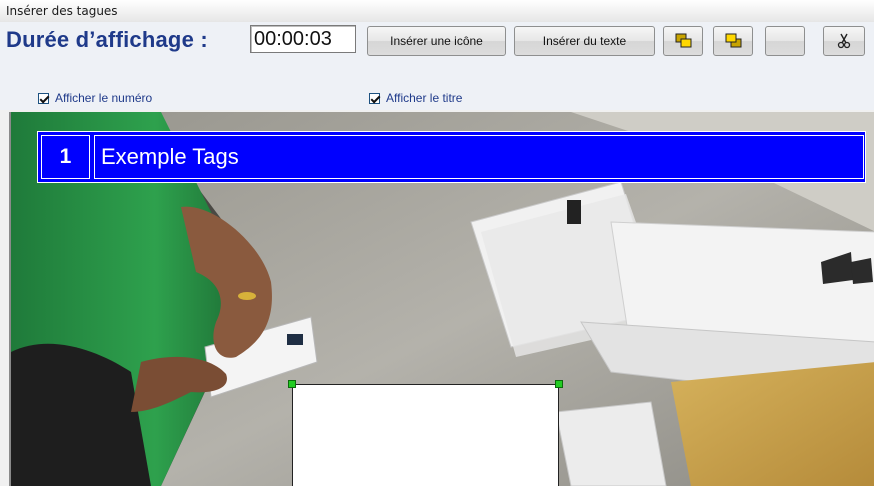 This screenshot has width=874, height=486. What do you see at coordinates (584, 41) in the screenshot?
I see `insert-text-button: Insérer du texte` at bounding box center [584, 41].